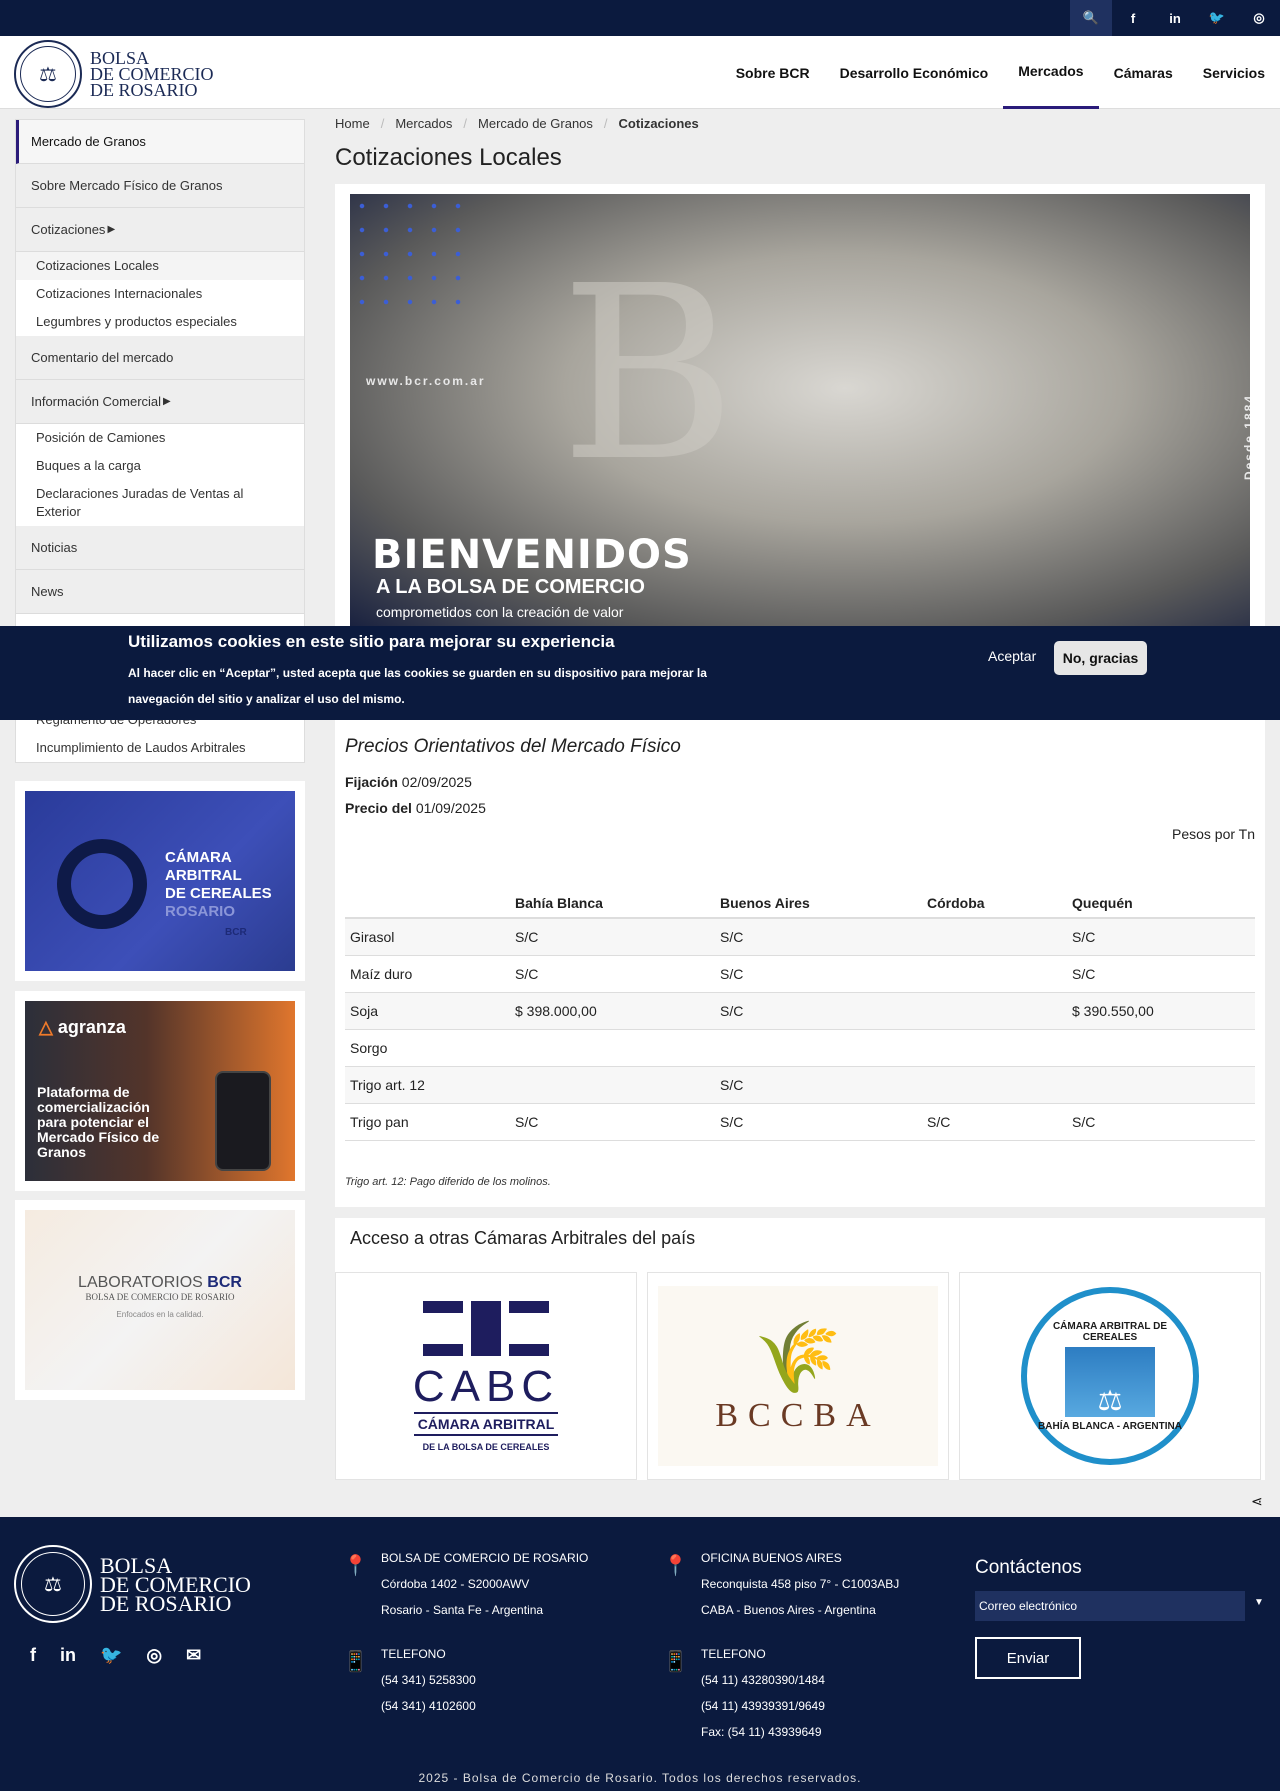 The image size is (1280, 1791). What do you see at coordinates (1259, 1602) in the screenshot?
I see `chevron-down-icon: ▼` at bounding box center [1259, 1602].